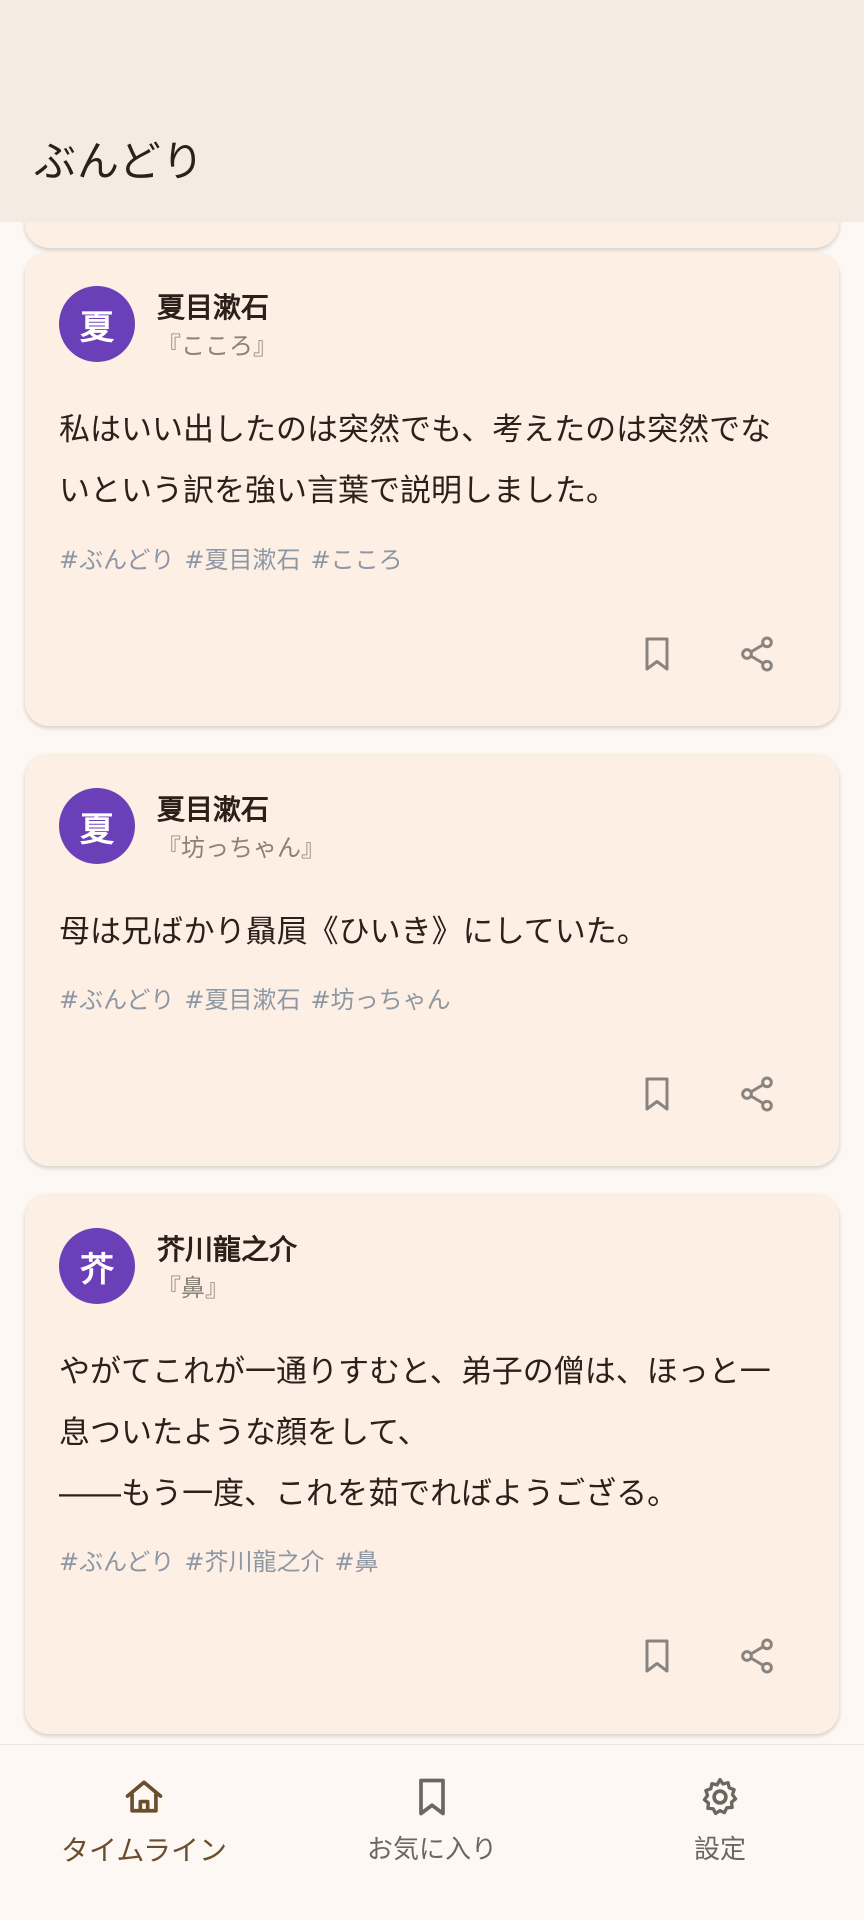 Image resolution: width=864 pixels, height=1920 pixels. Describe the element at coordinates (431, 1850) in the screenshot. I see `nav-favorites-label: お気に入り` at that location.